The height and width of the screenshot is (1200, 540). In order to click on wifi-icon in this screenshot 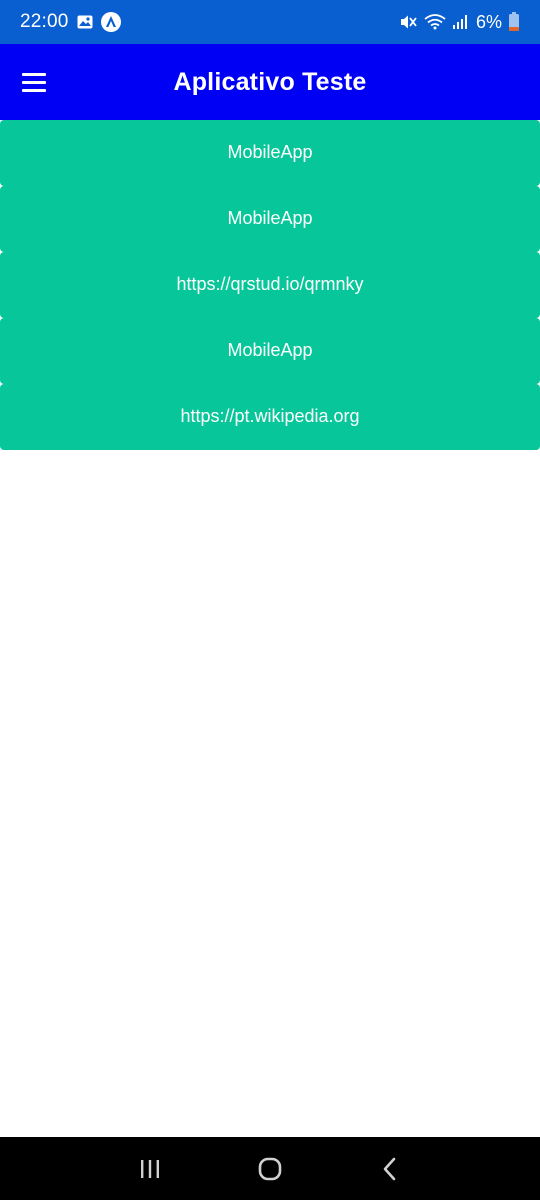, I will do `click(435, 22)`.